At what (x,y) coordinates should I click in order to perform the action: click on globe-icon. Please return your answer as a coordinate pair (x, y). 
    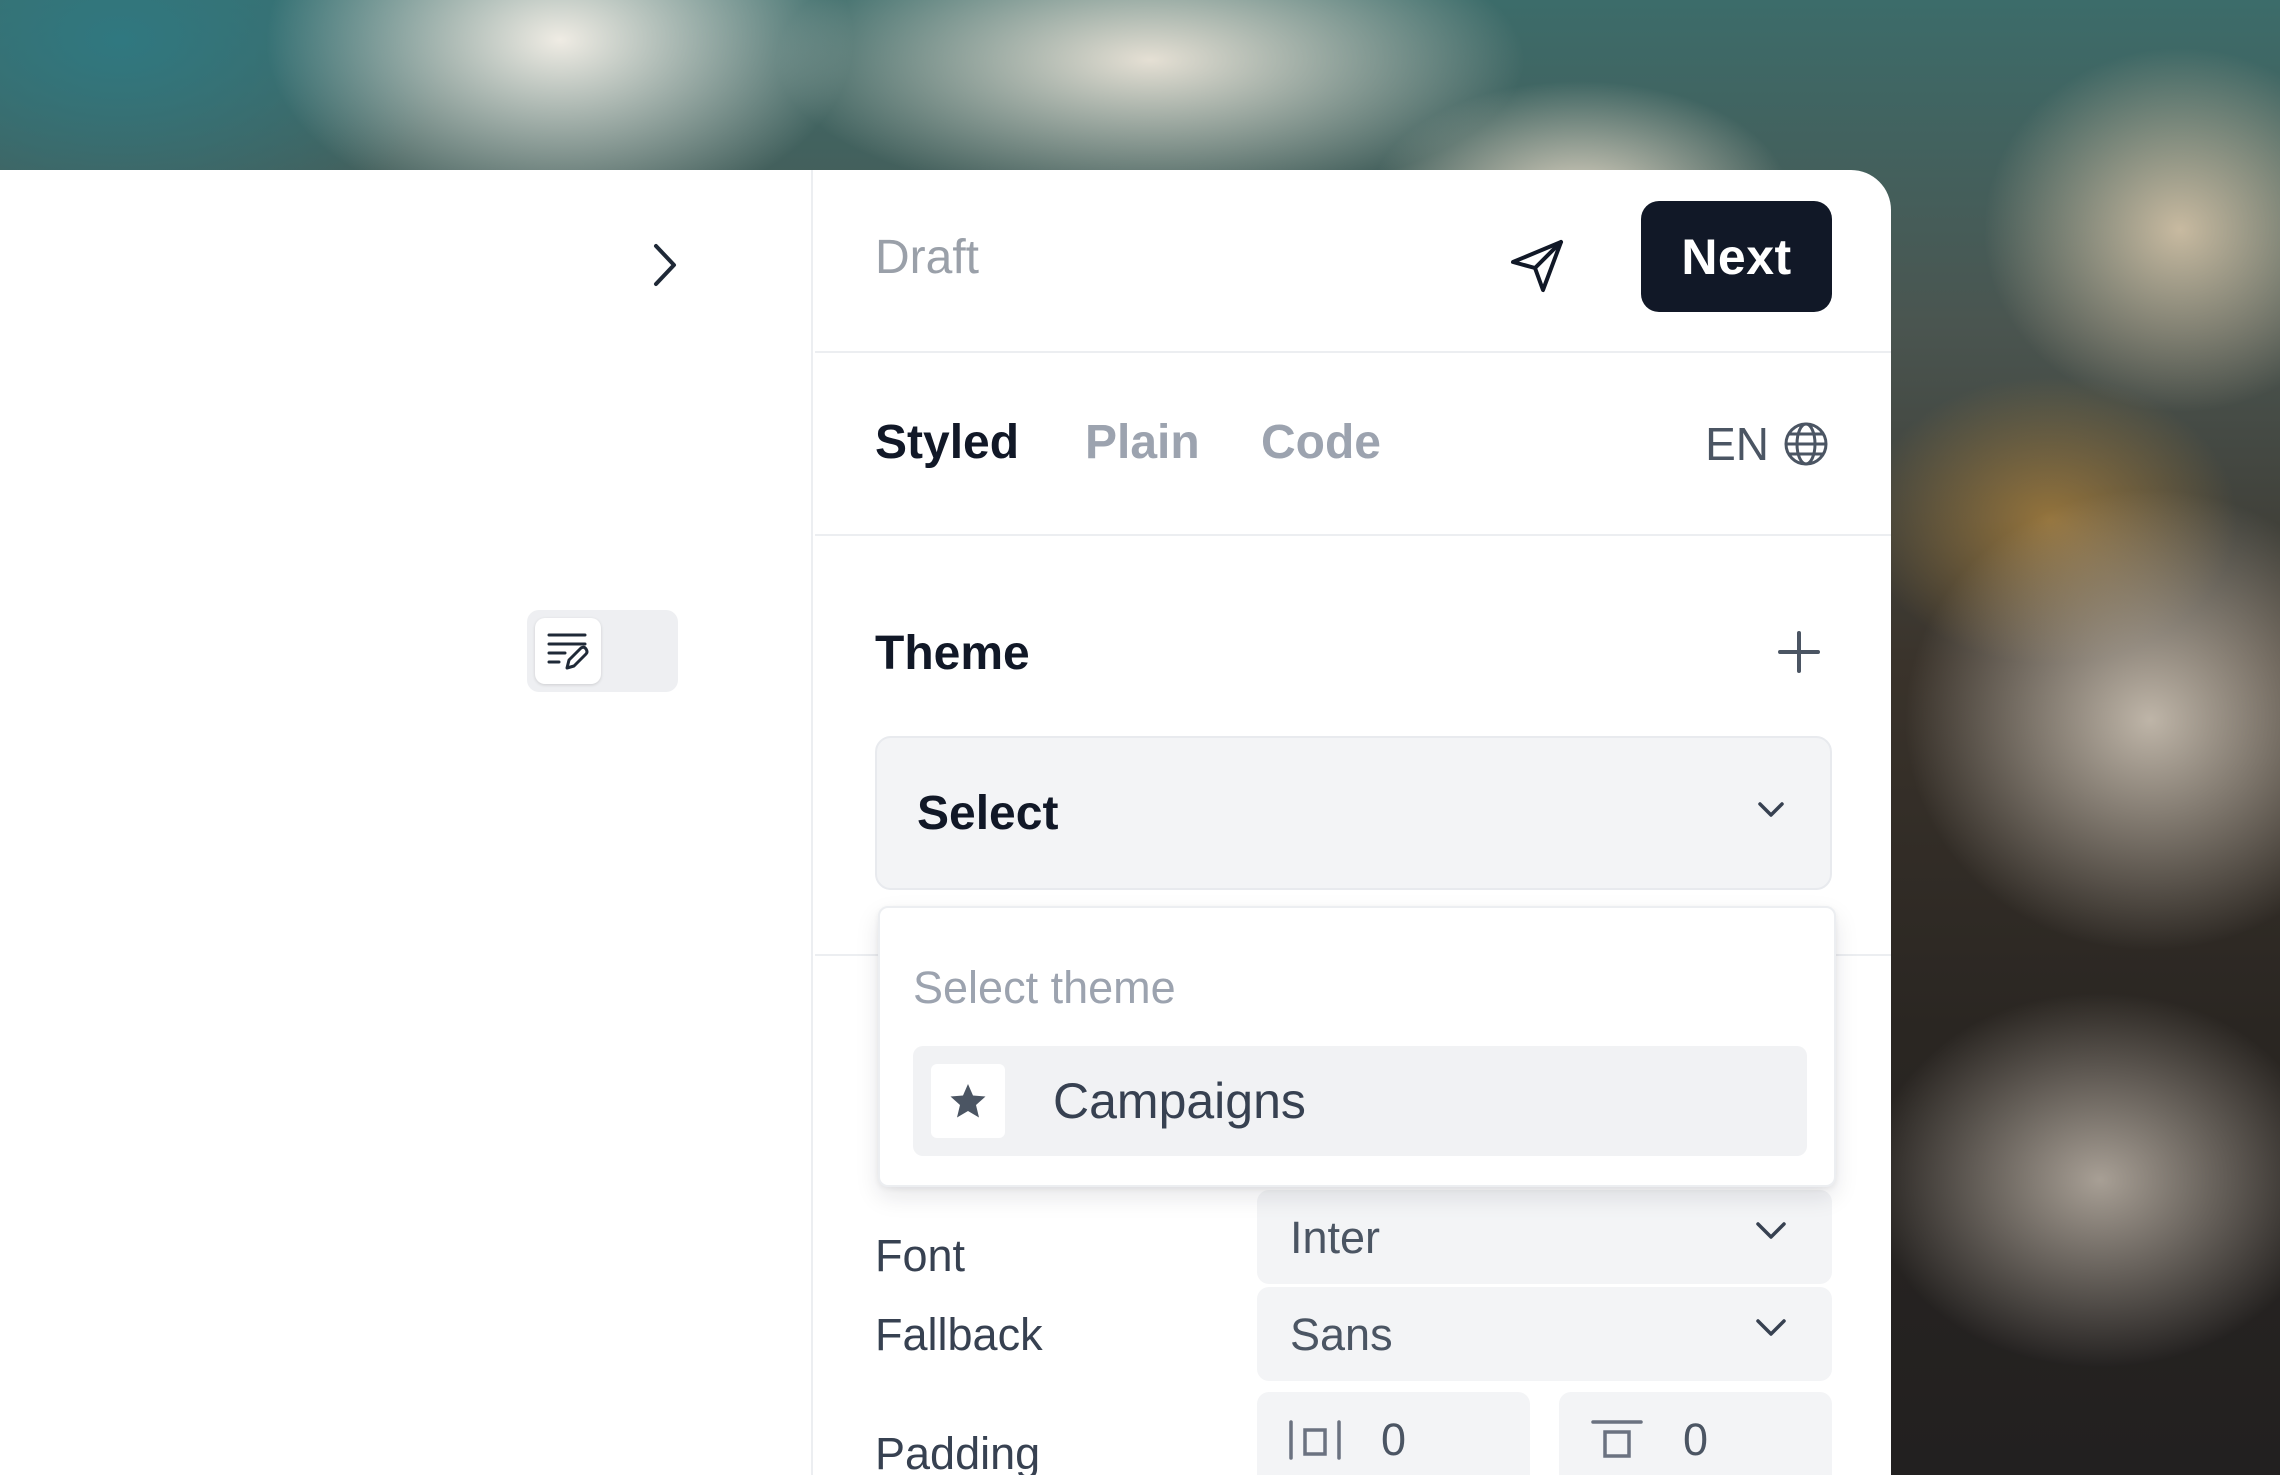
    Looking at the image, I should click on (1806, 444).